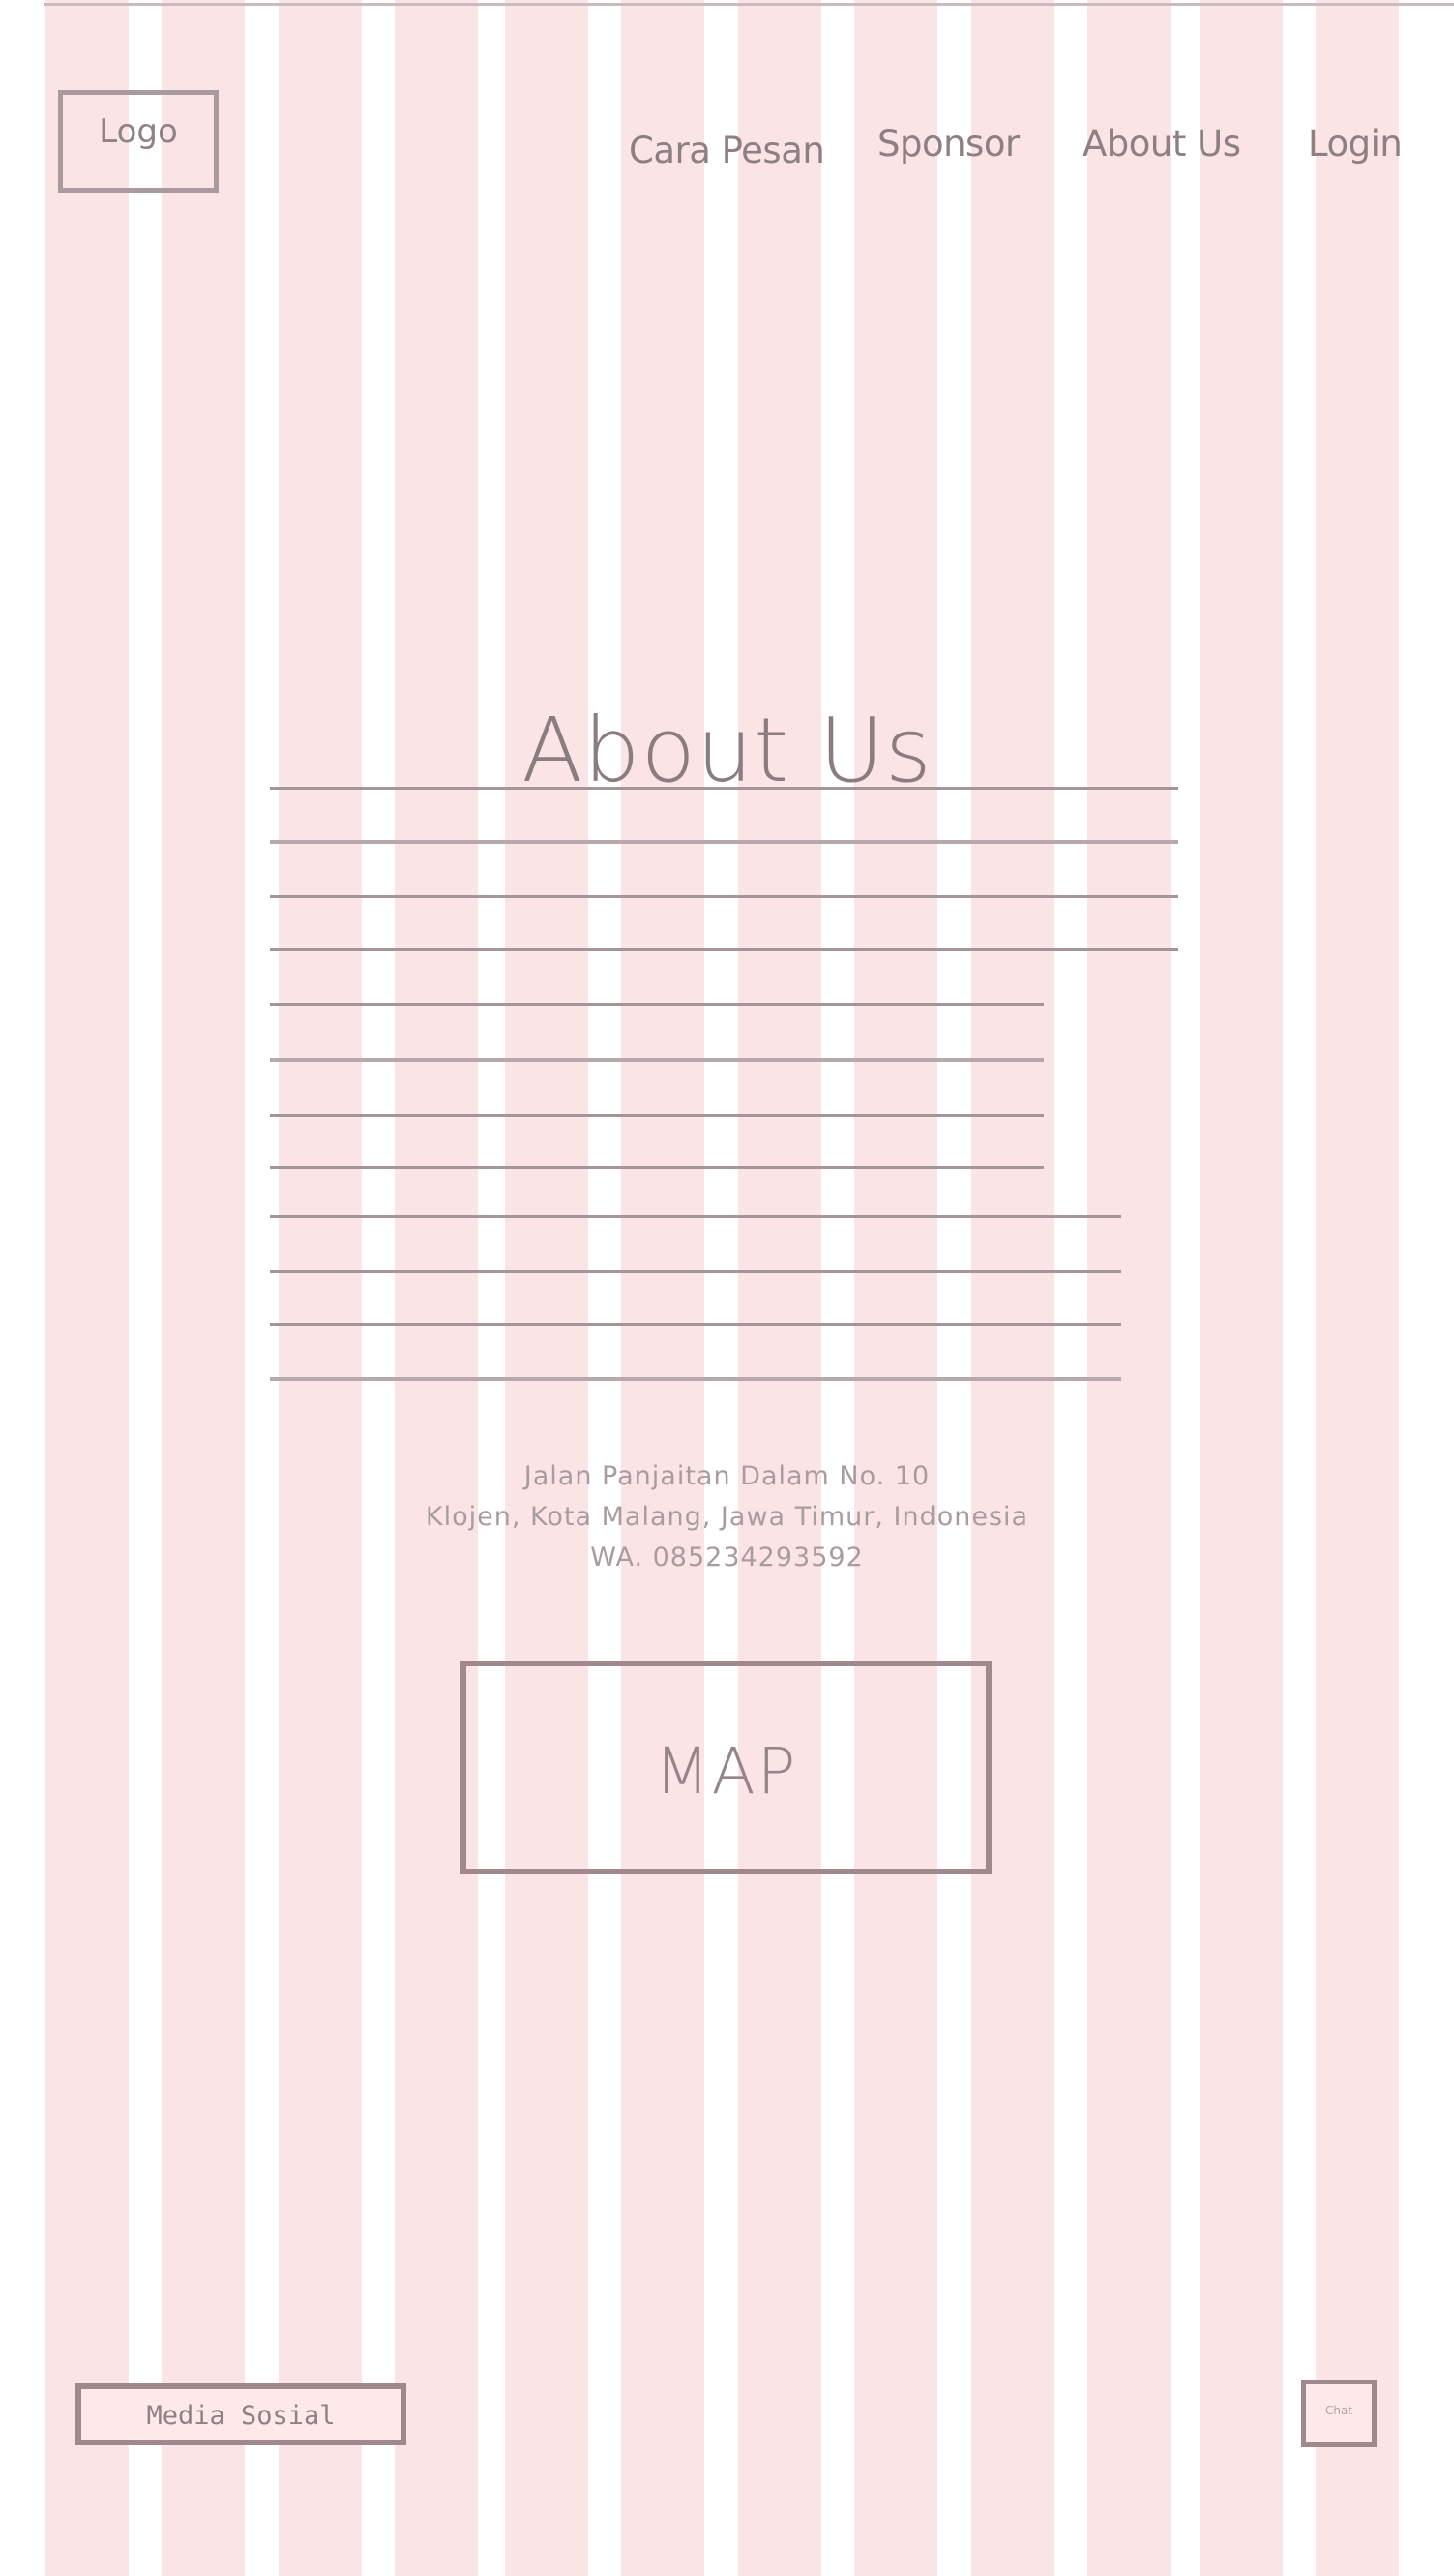  I want to click on address-street: Jalan Panjaitan Dalam No. 10, so click(727, 1476).